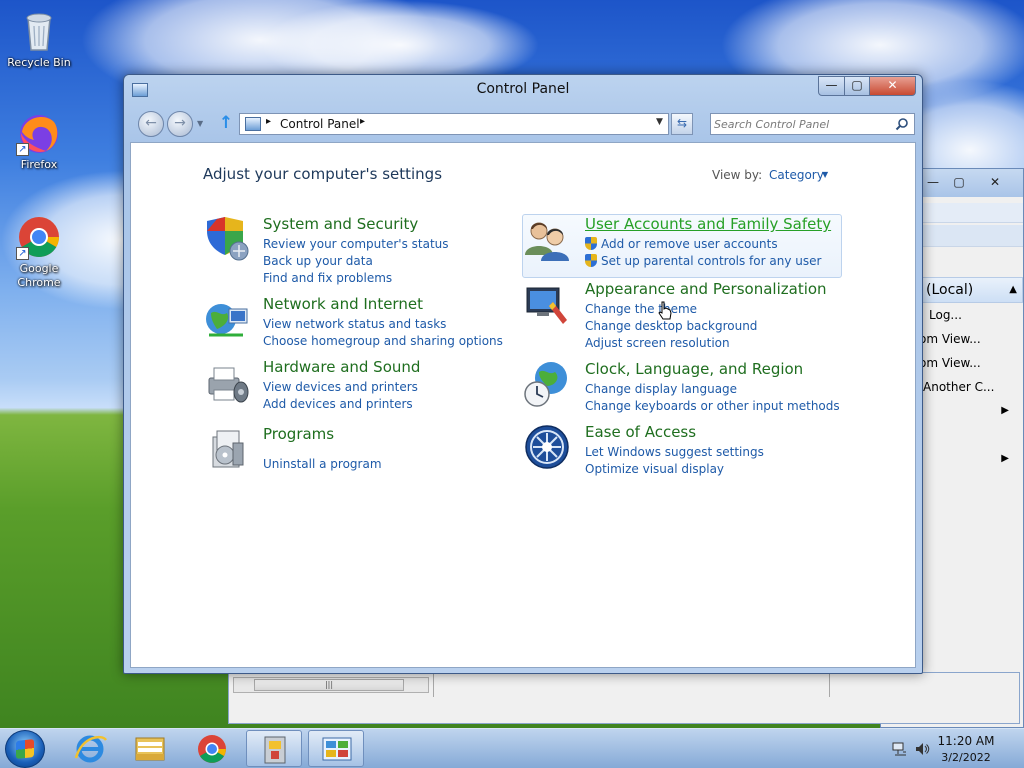 This screenshot has width=1024, height=768. I want to click on background-toolbar, so click(970, 236).